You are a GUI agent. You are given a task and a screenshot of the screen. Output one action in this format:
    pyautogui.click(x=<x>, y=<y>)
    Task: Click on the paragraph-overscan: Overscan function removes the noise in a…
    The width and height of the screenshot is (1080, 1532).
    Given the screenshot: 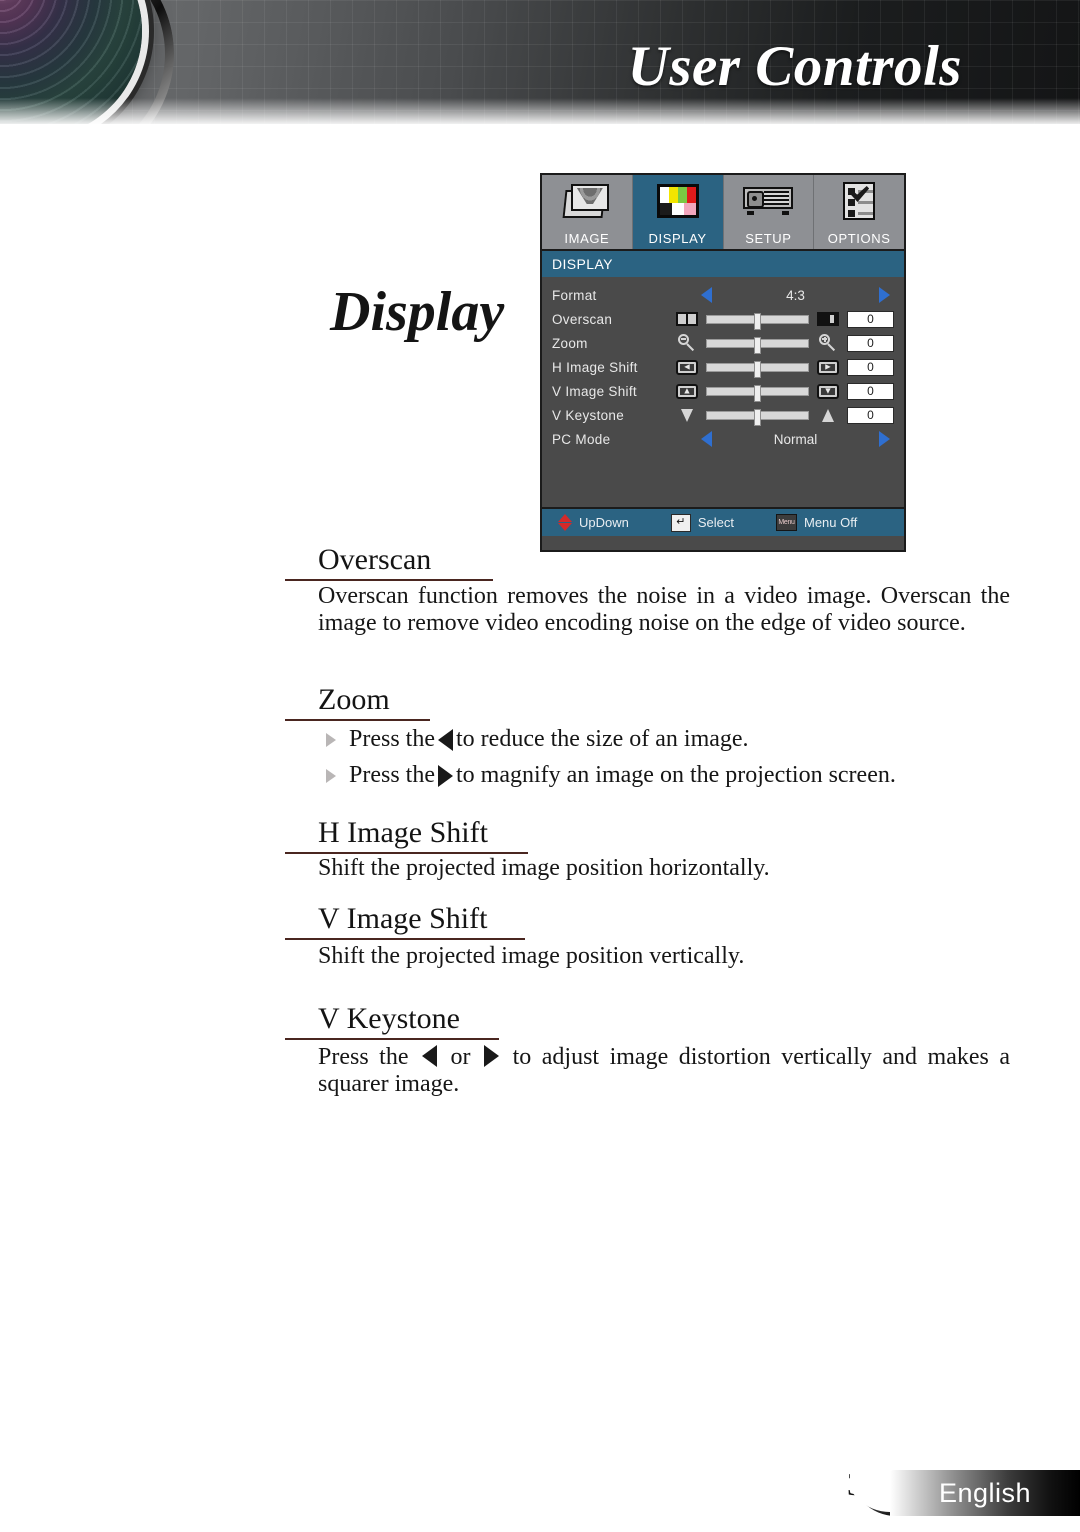 What is the action you would take?
    pyautogui.click(x=664, y=609)
    